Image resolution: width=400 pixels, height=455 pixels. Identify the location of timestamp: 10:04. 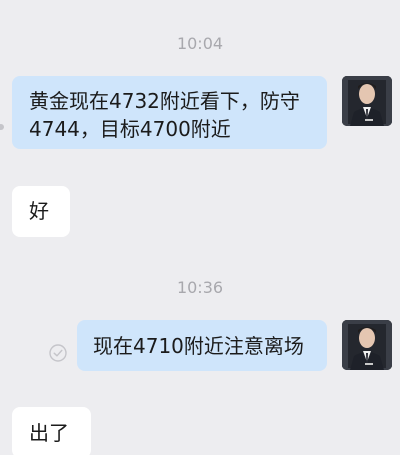
(200, 43).